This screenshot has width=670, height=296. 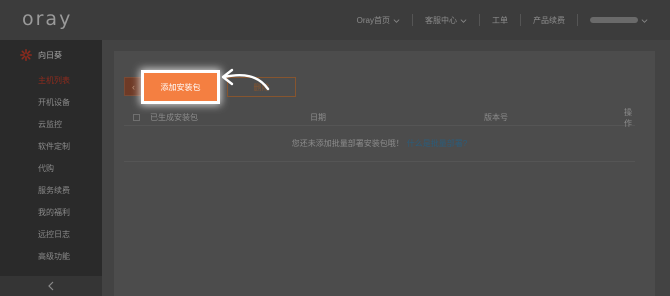 What do you see at coordinates (136, 117) in the screenshot?
I see `select-all-checkbox` at bounding box center [136, 117].